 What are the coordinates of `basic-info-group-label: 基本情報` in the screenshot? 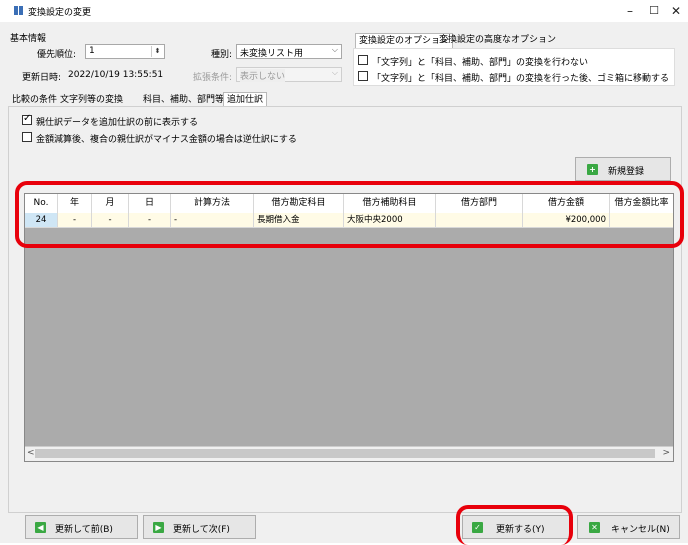 It's located at (28, 39).